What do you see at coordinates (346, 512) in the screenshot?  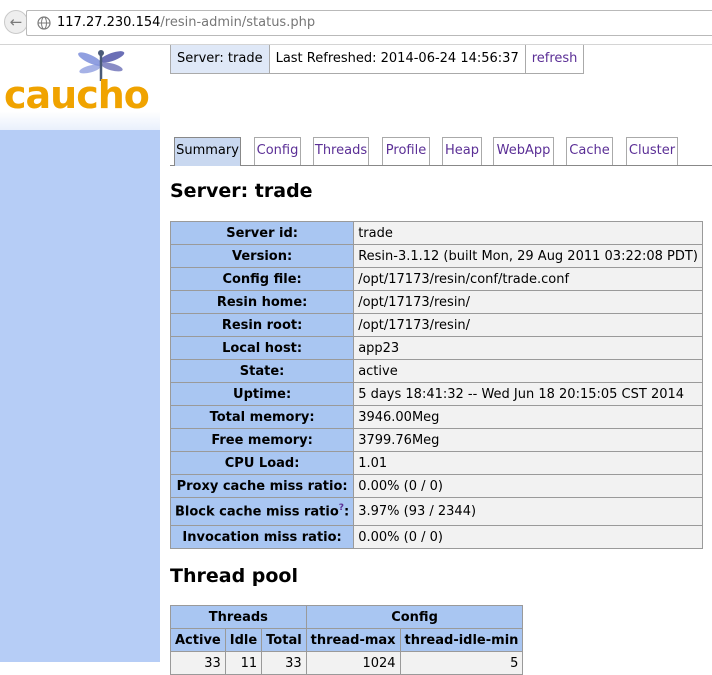 I see `label-colon: :` at bounding box center [346, 512].